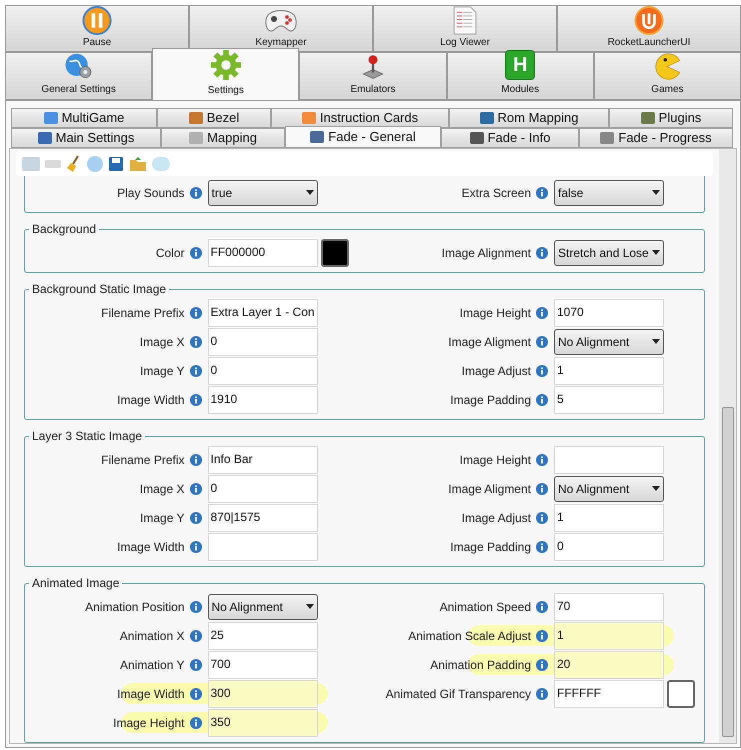 The width and height of the screenshot is (741, 750). What do you see at coordinates (520, 76) in the screenshot?
I see `main-tab: H Modules` at bounding box center [520, 76].